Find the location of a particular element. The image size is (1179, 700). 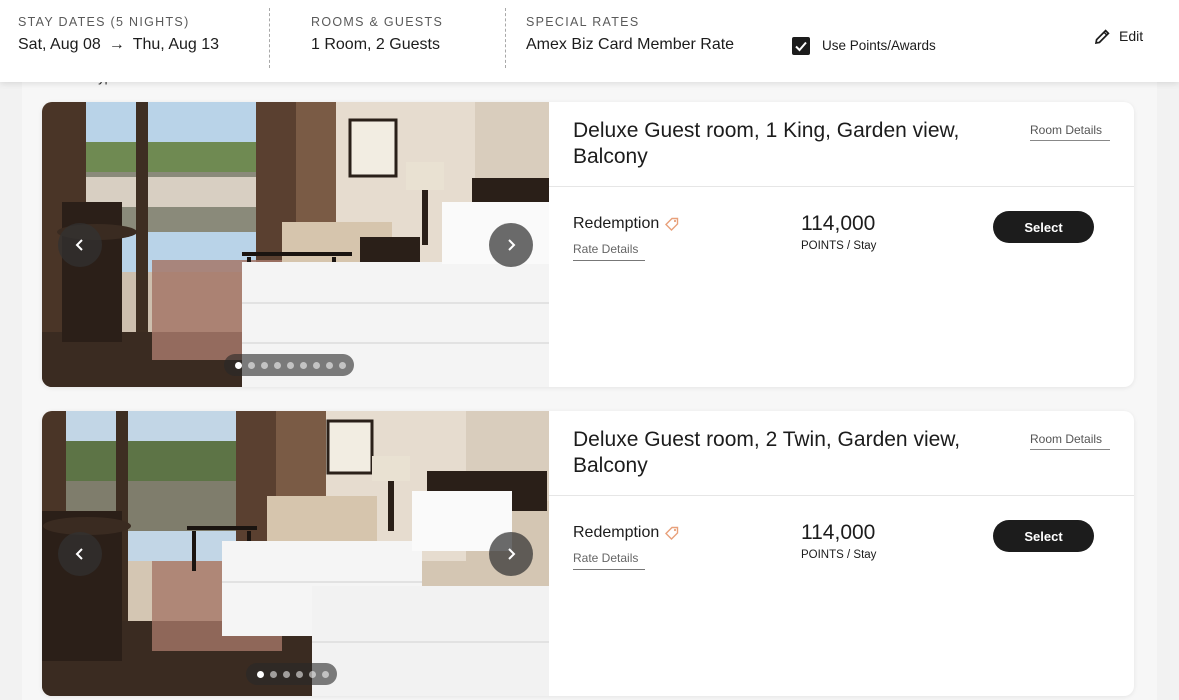

use-points-checkbox is located at coordinates (801, 46).